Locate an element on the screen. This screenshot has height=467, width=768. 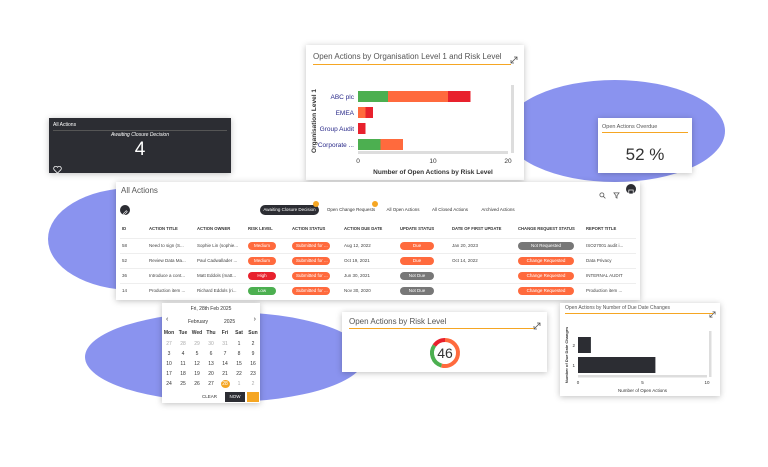
weekday-label: Sat is located at coordinates (239, 333).